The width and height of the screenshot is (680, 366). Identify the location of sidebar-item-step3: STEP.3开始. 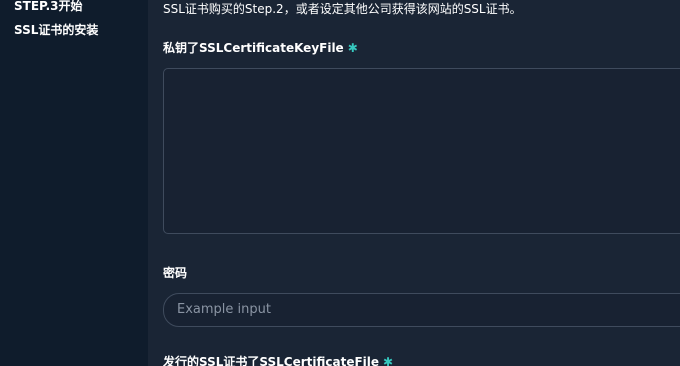
(48, 7).